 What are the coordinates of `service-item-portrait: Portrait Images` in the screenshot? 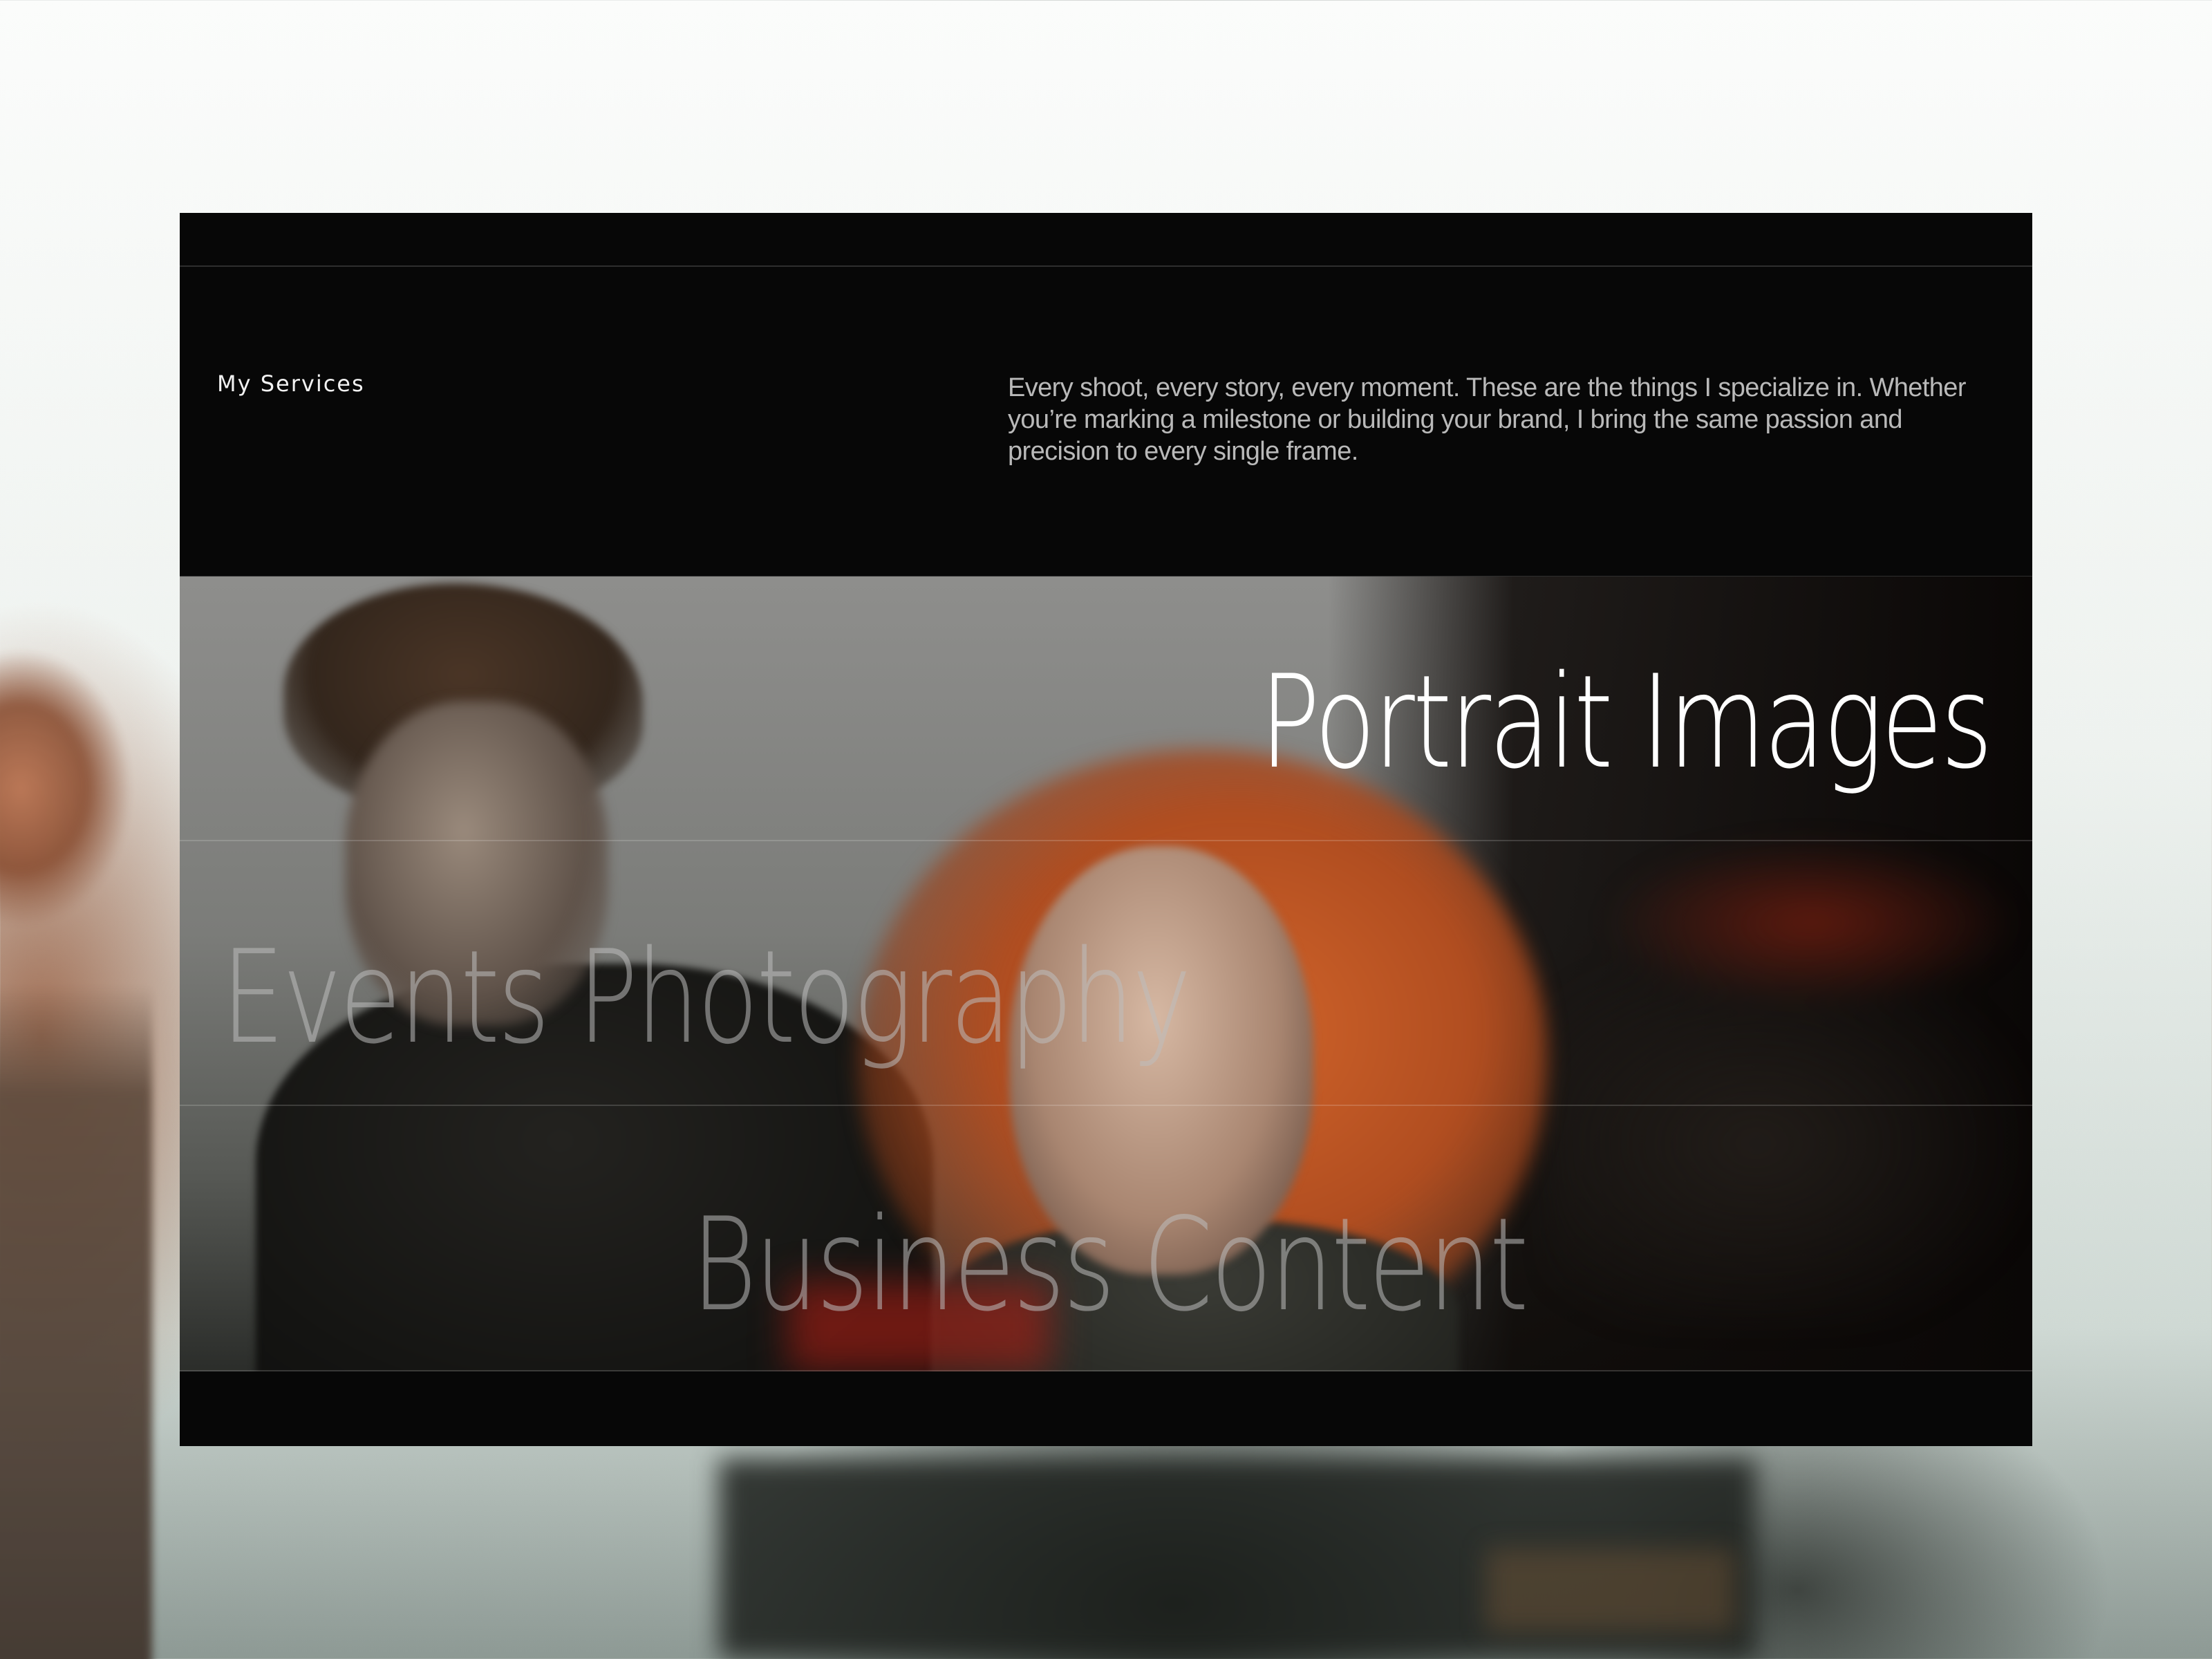 It's located at (1106, 709).